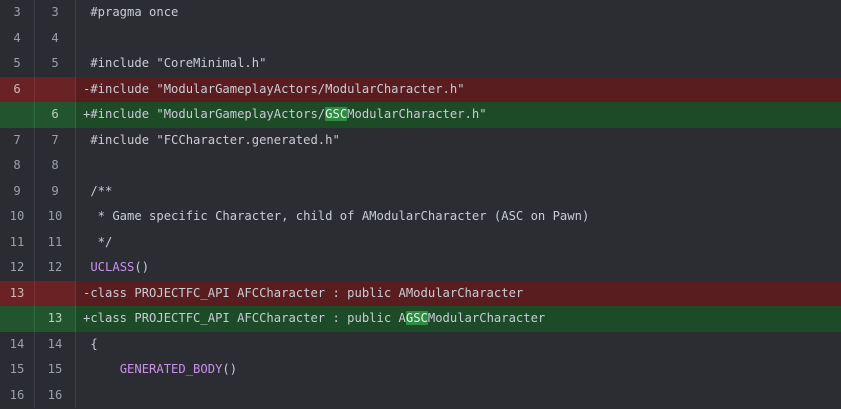 This screenshot has width=841, height=409. I want to click on diff-line-context: 77 #include "FCCharacter.generated.h", so click(420, 140).